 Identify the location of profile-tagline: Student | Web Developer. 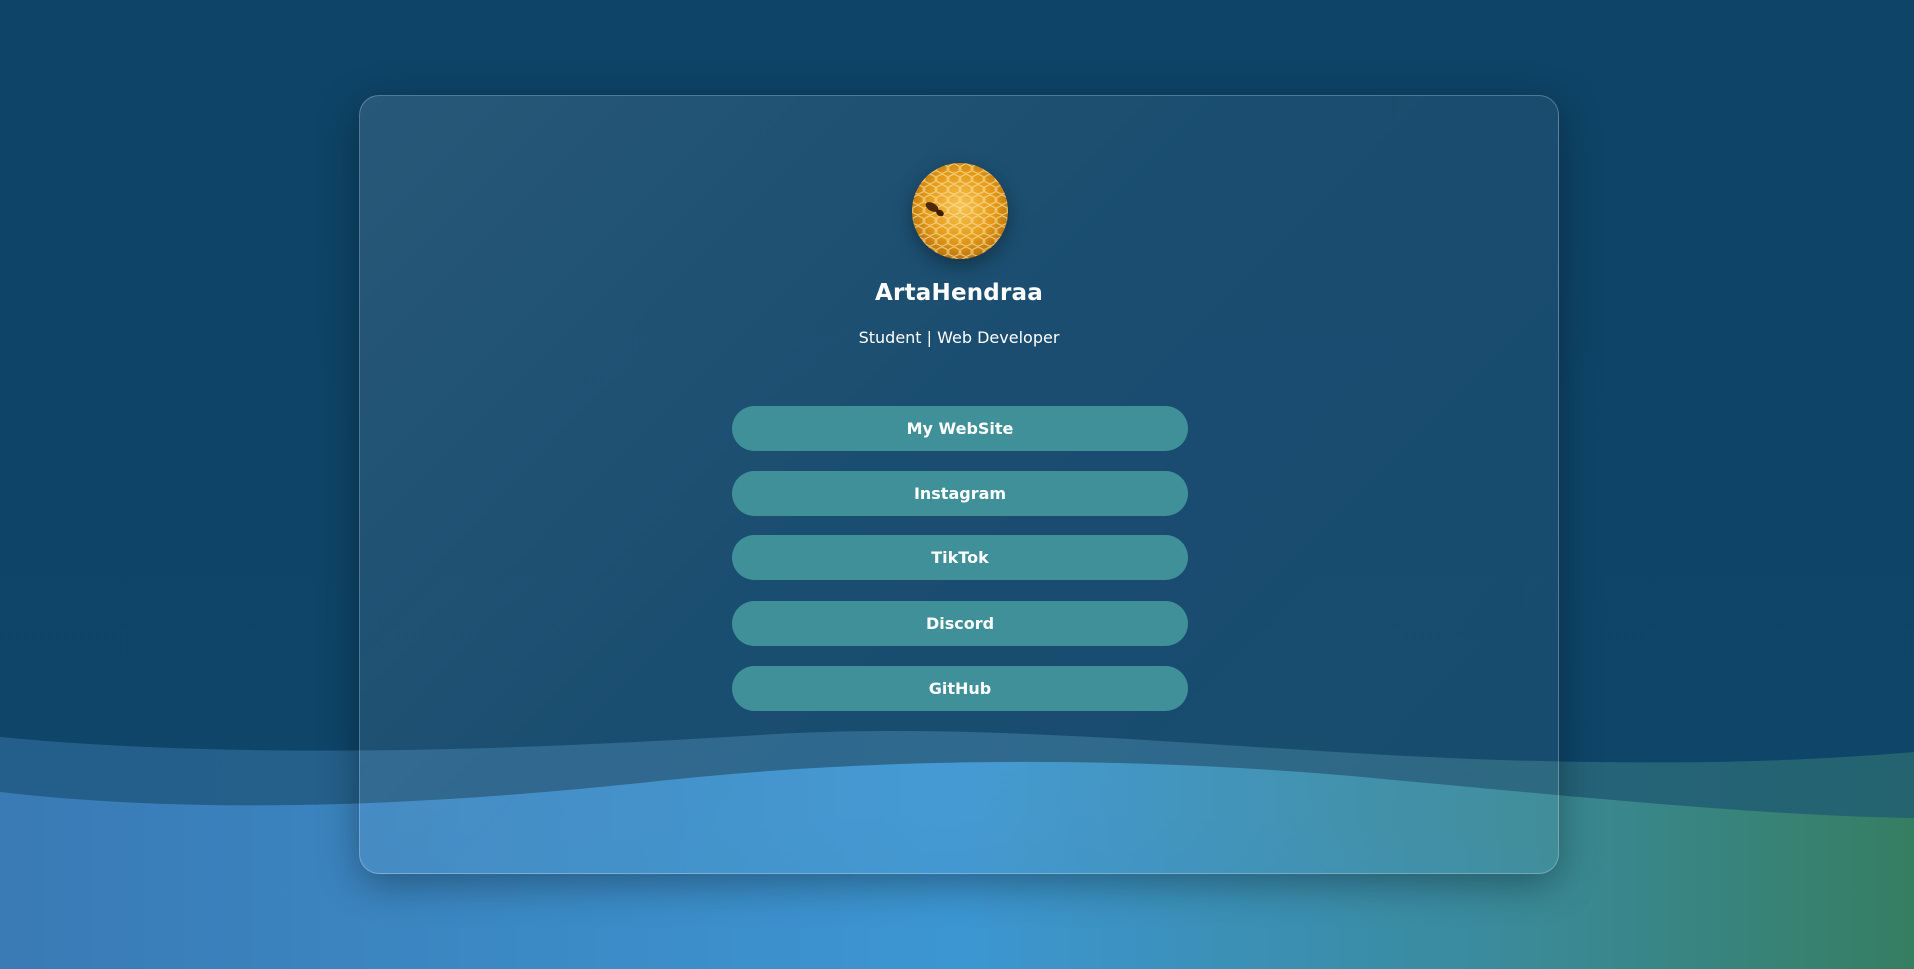
(959, 337).